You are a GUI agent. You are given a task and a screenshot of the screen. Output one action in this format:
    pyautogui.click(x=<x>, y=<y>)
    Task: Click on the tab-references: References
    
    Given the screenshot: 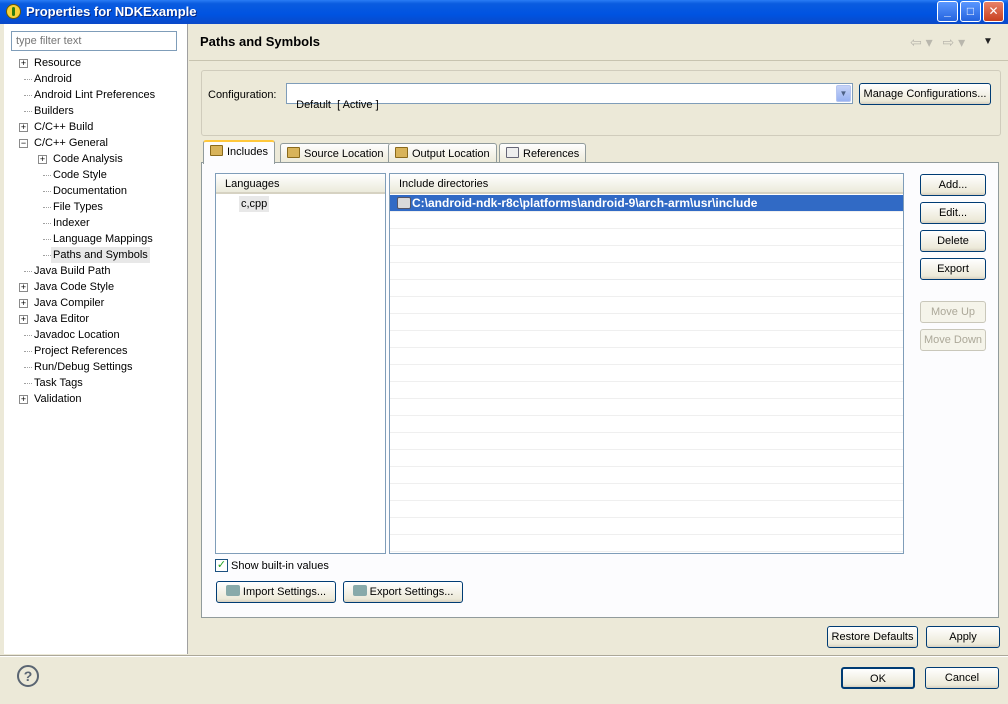 What is the action you would take?
    pyautogui.click(x=543, y=153)
    